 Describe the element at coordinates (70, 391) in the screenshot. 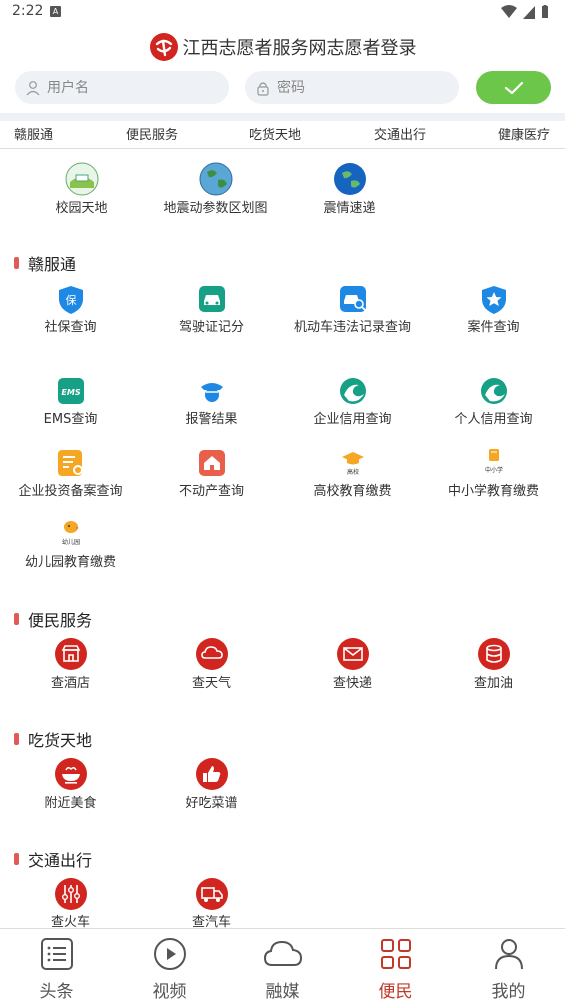

I see `ems-icon: EMS` at that location.